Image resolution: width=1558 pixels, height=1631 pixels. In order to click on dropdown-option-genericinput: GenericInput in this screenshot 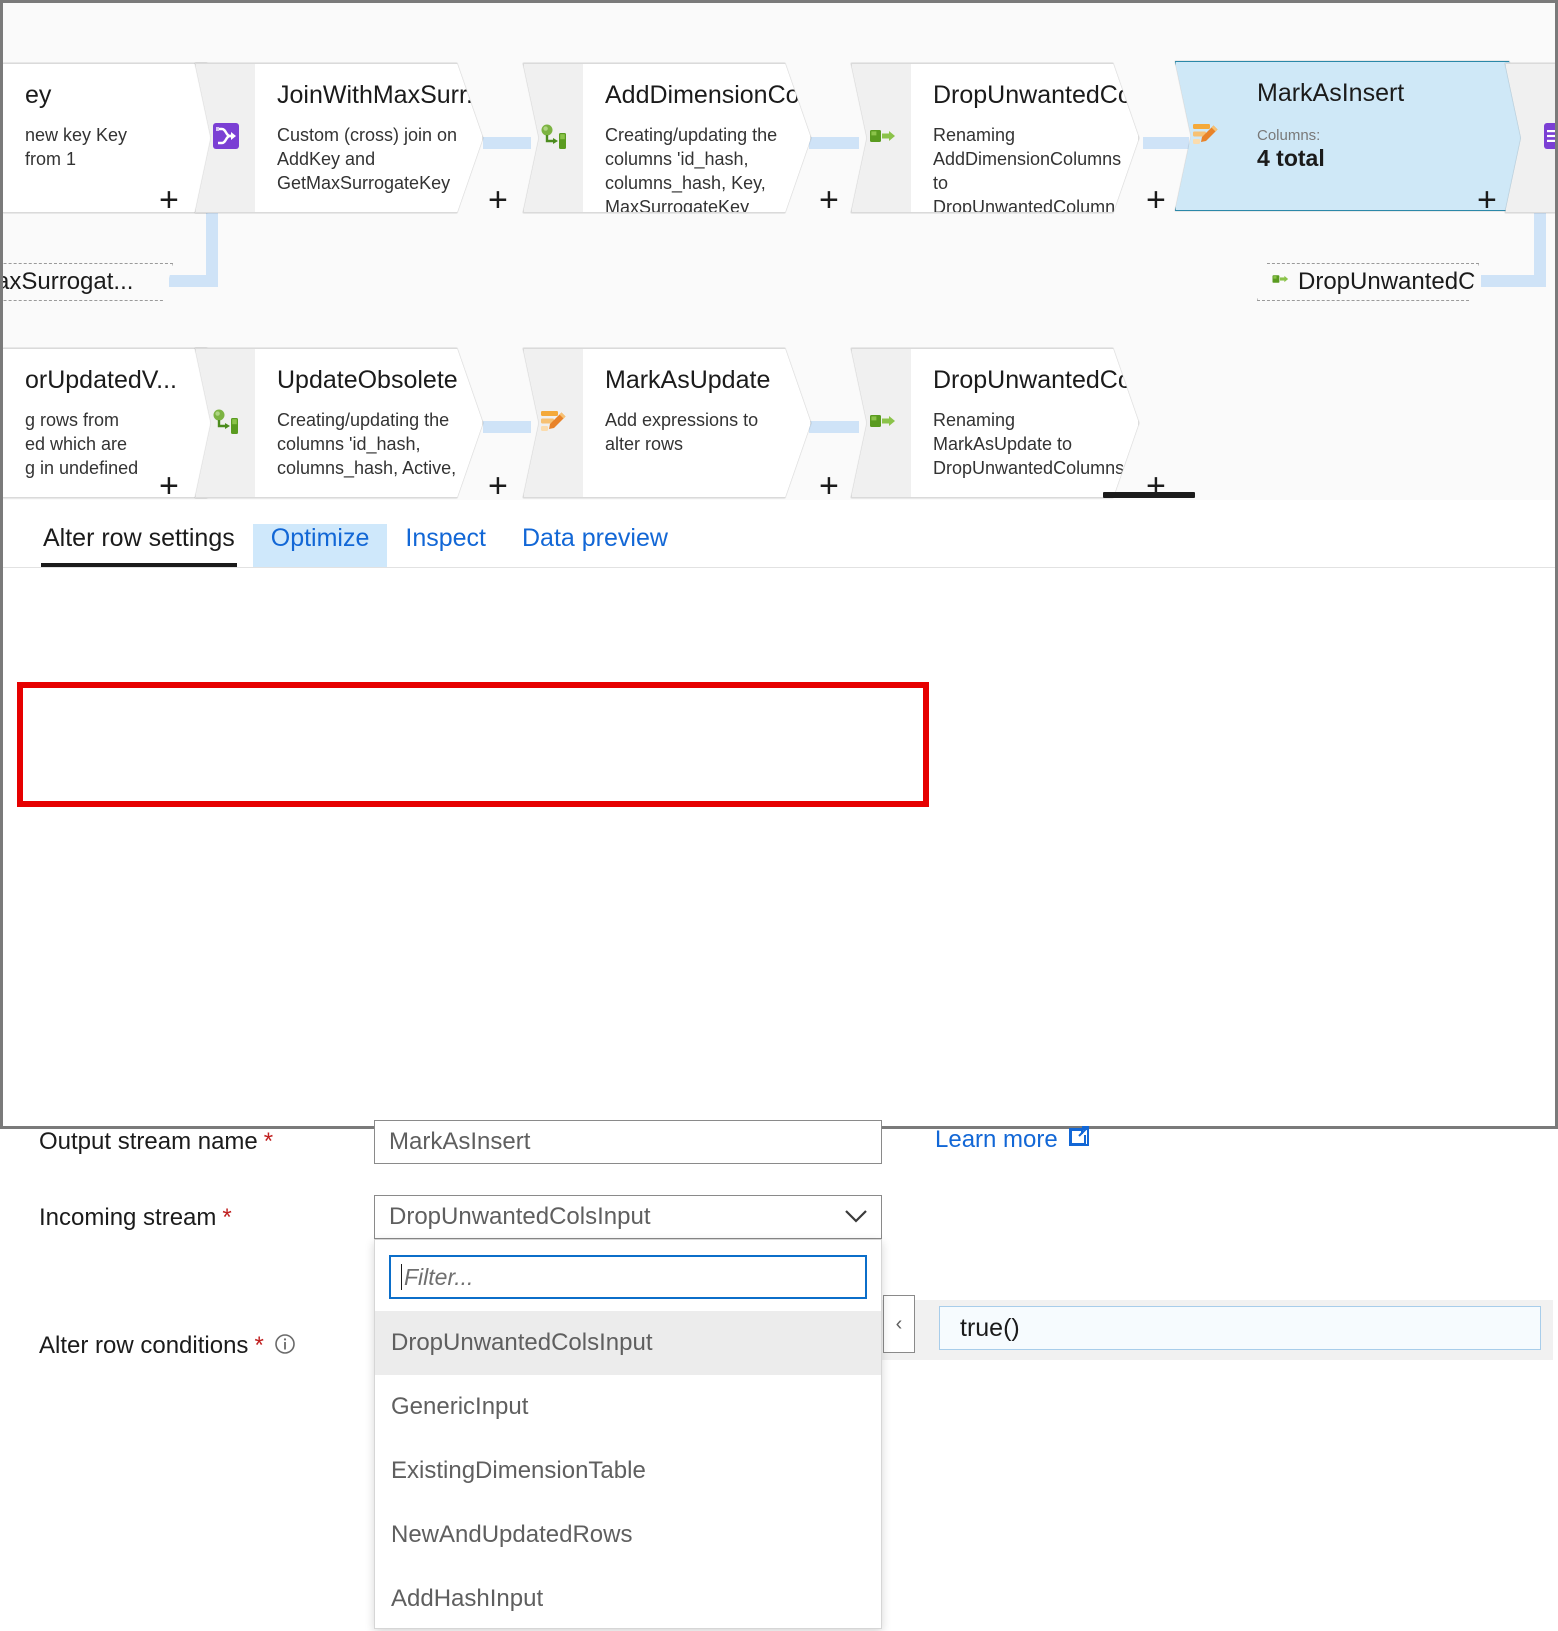, I will do `click(628, 1407)`.